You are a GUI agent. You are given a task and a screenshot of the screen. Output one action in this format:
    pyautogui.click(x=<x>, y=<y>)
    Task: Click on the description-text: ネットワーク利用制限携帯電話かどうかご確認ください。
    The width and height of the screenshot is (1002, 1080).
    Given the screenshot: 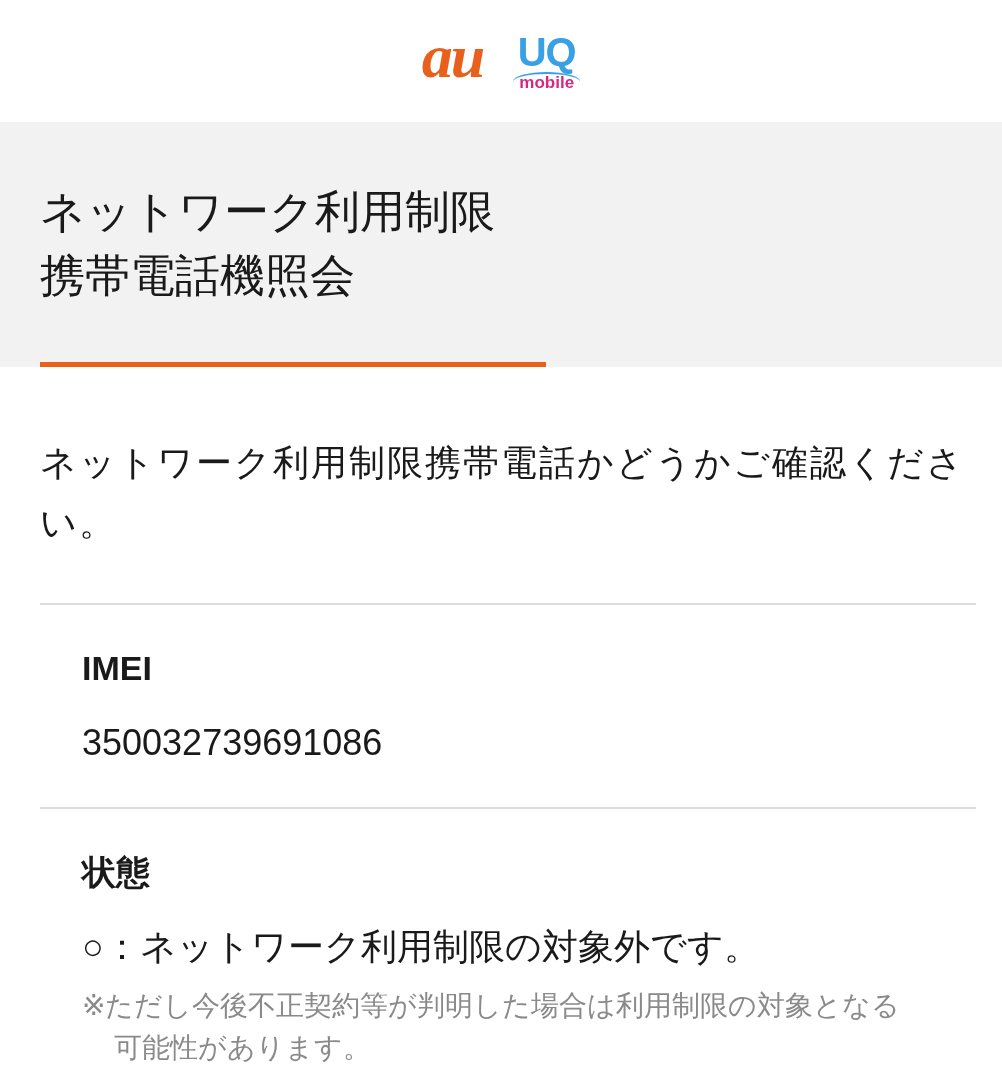 What is the action you would take?
    pyautogui.click(x=503, y=493)
    